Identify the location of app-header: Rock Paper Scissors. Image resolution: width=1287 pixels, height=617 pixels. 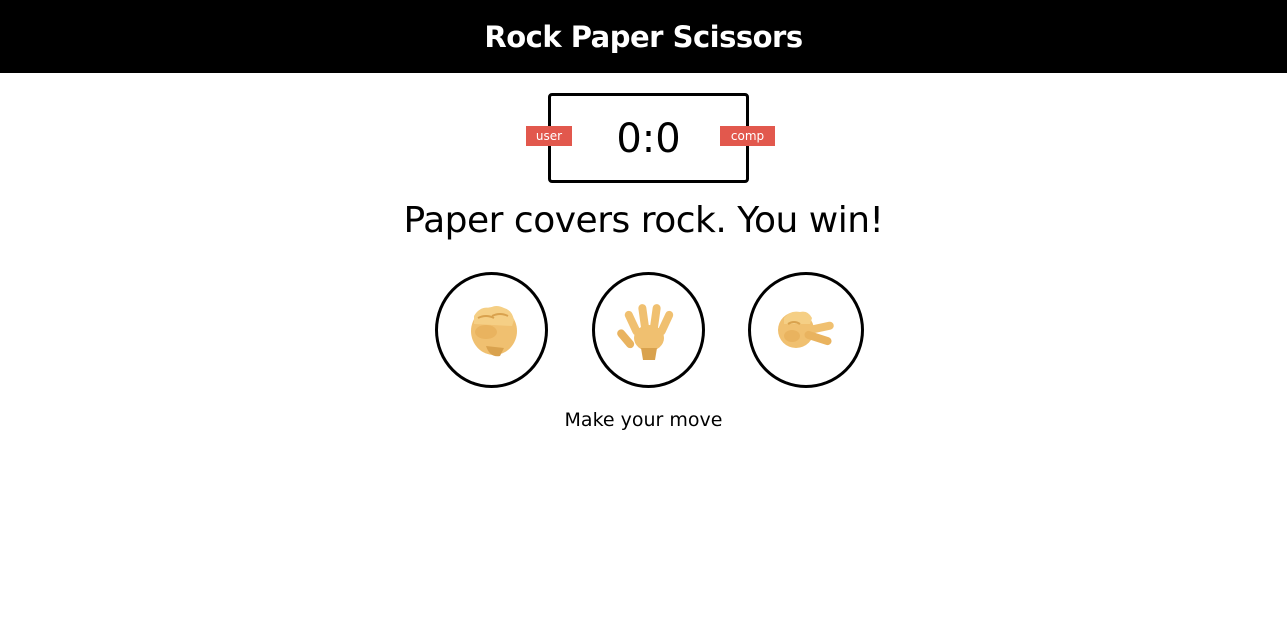
(643, 36).